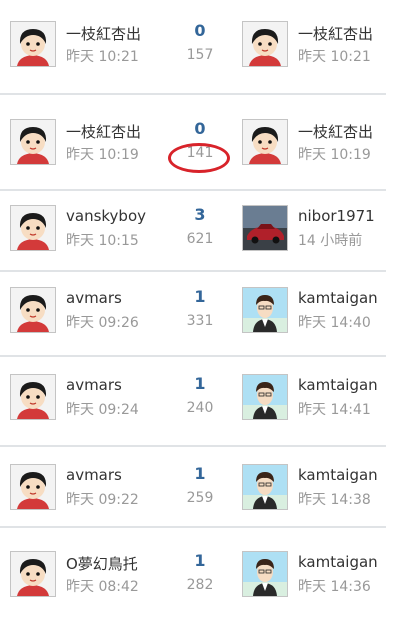  Describe the element at coordinates (334, 57) in the screenshot. I see `last-post-time: 昨天 10:21` at that location.